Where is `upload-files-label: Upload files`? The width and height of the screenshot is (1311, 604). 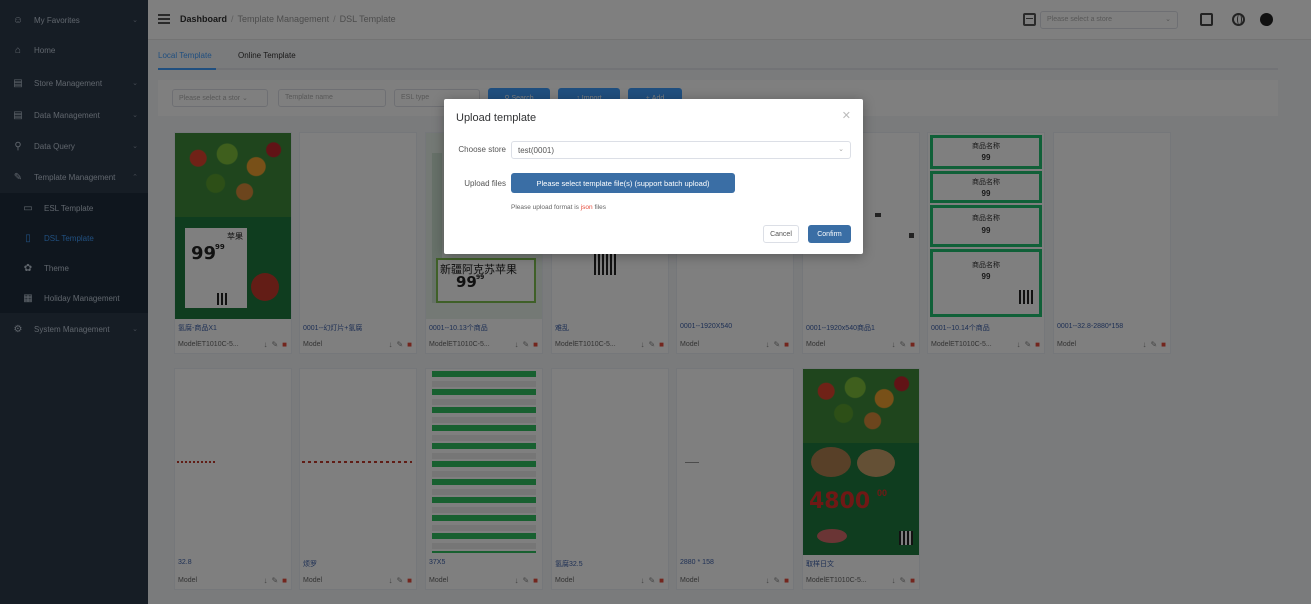 upload-files-label: Upload files is located at coordinates (485, 183).